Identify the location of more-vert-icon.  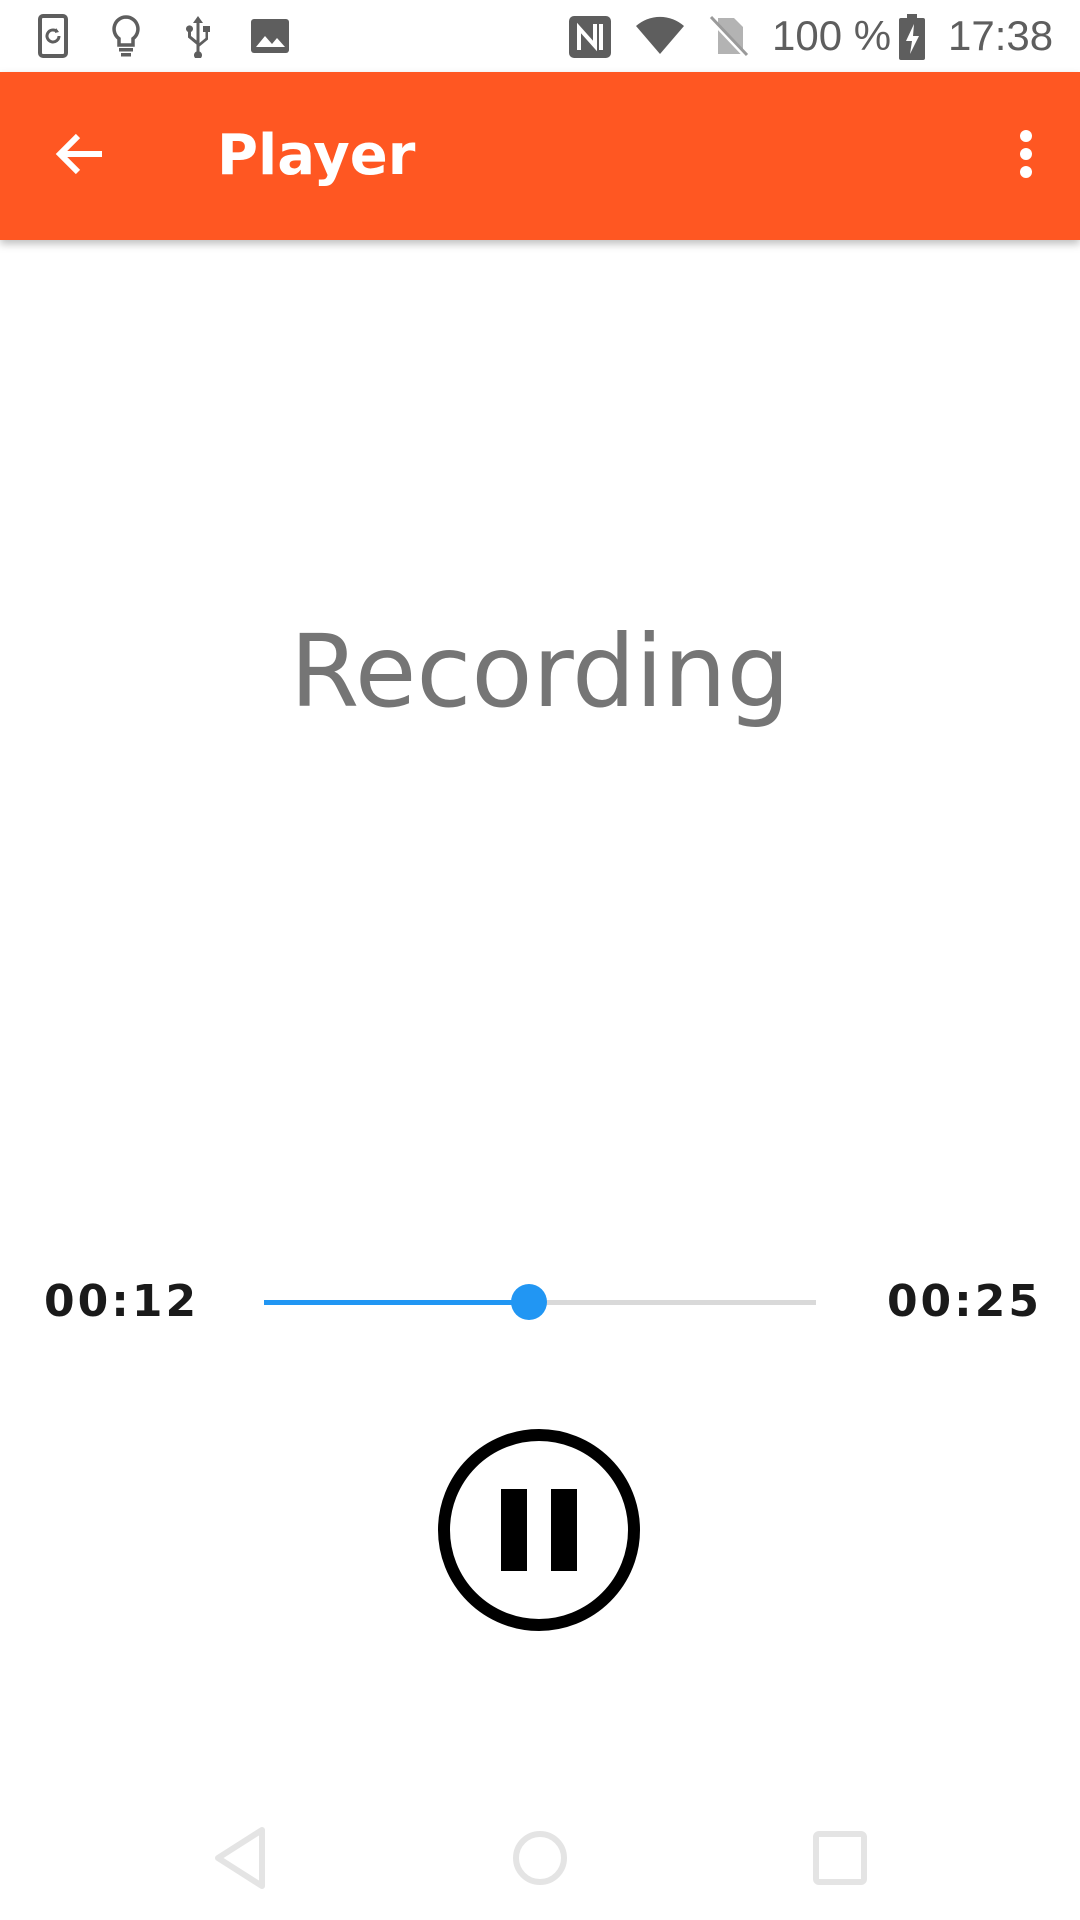
(1026, 156).